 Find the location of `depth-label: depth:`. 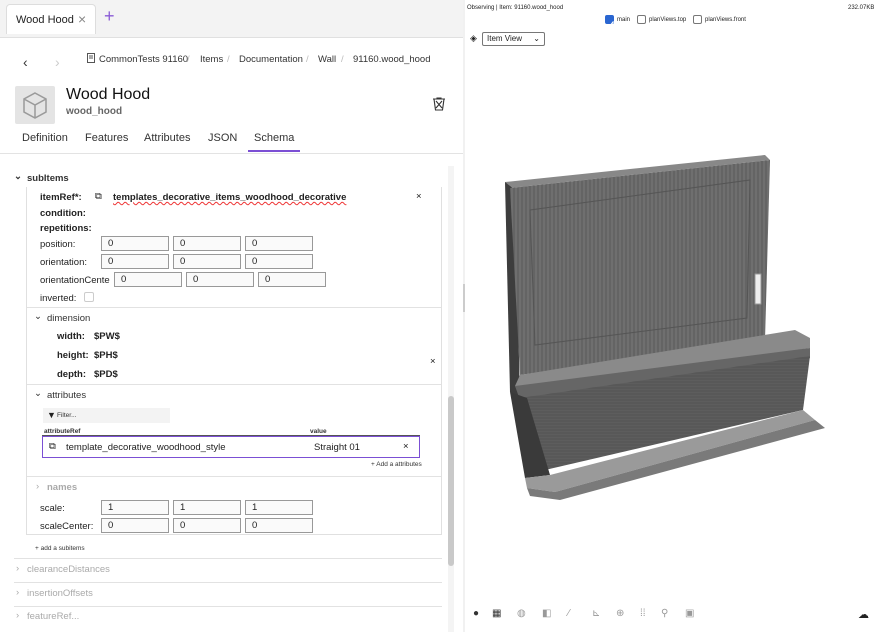

depth-label: depth: is located at coordinates (72, 374).